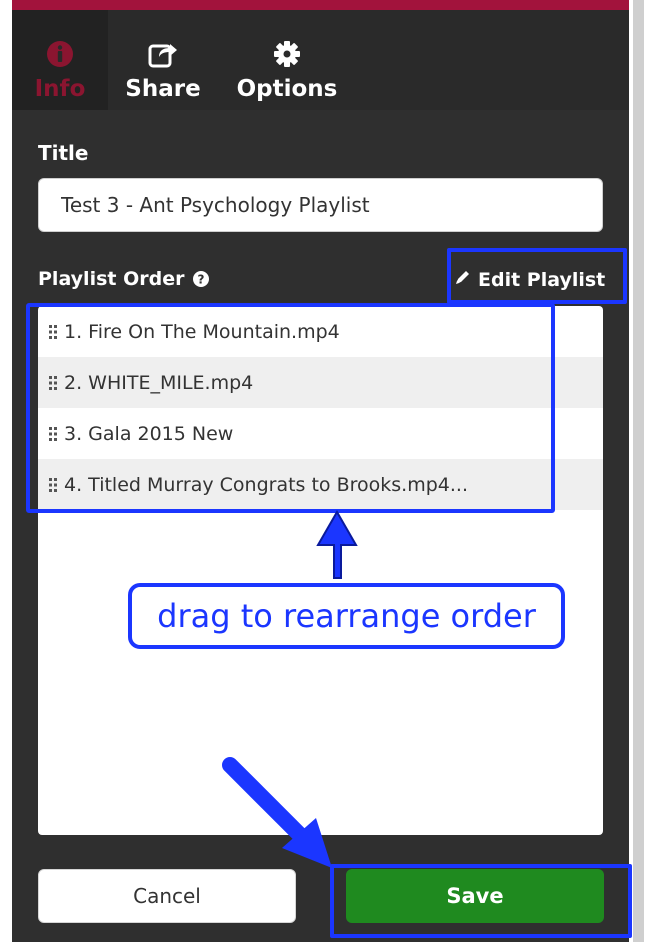  I want to click on playlist-order-label: Playlist Order, so click(111, 279).